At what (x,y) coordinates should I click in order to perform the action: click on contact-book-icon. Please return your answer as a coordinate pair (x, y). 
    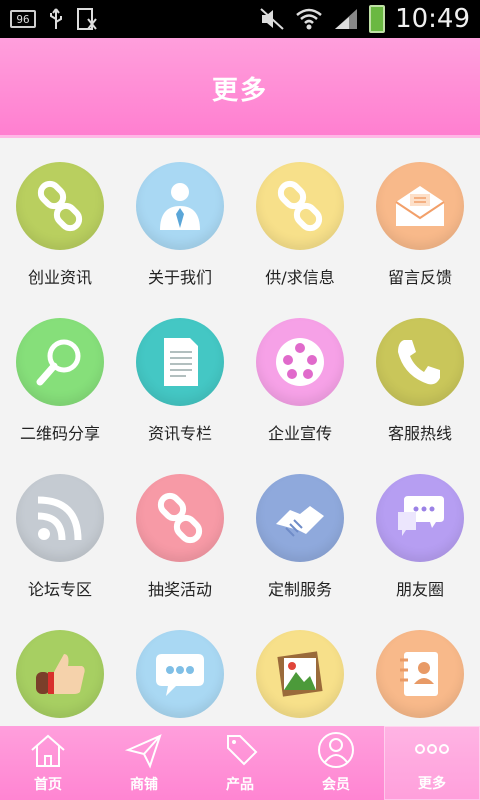
    Looking at the image, I should click on (420, 674).